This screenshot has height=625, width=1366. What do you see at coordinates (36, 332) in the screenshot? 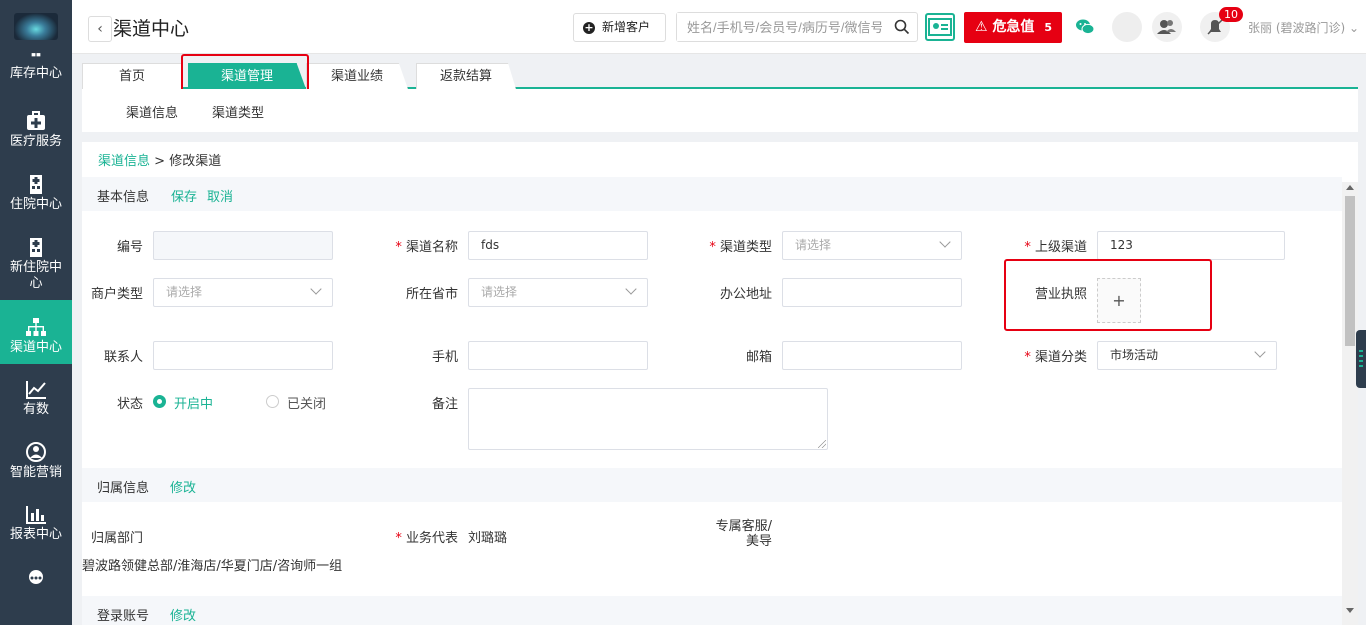
I see `sidebar-item-channel: 渠道中心` at bounding box center [36, 332].